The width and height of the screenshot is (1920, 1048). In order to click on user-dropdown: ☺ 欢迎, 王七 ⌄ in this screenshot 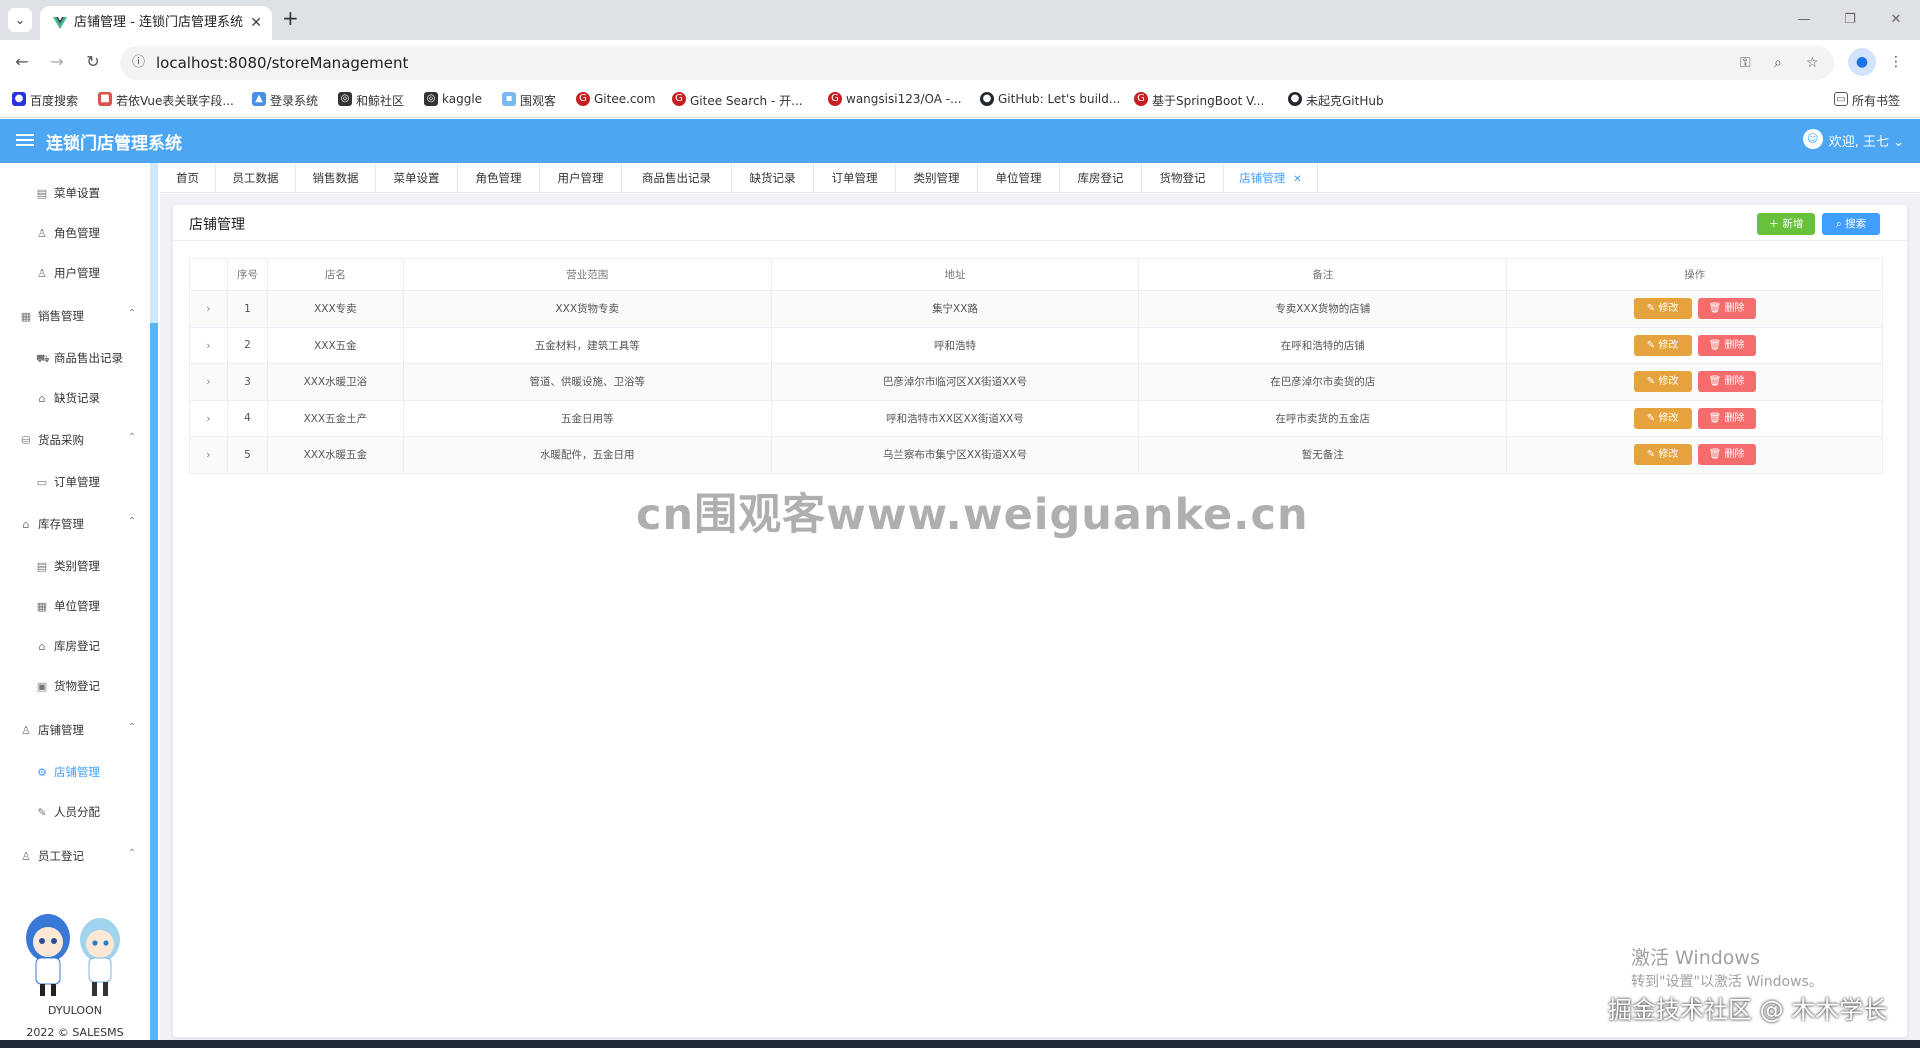, I will do `click(1853, 139)`.